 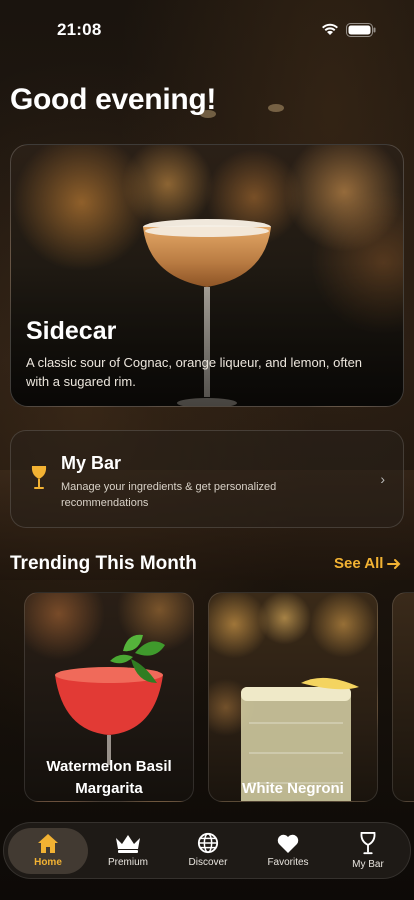 I want to click on featured-title: Sidecar, so click(x=71, y=331).